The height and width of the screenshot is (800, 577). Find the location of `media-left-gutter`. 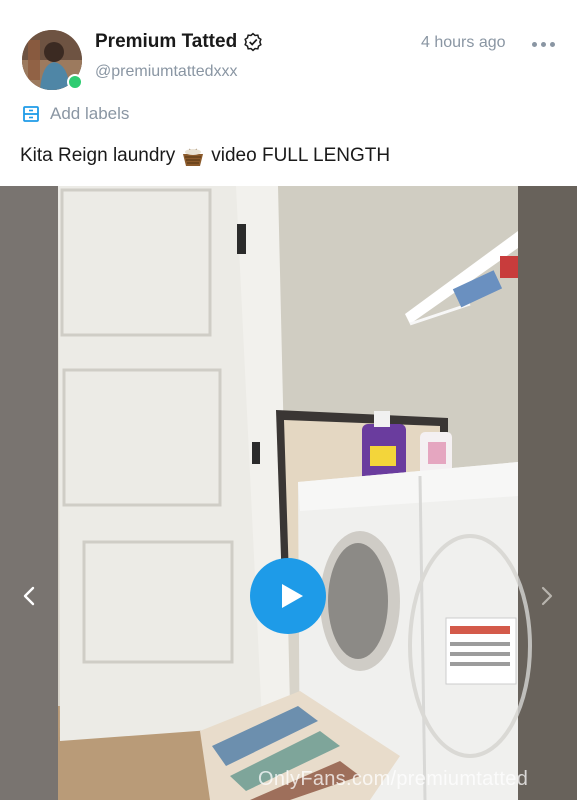

media-left-gutter is located at coordinates (29, 493).